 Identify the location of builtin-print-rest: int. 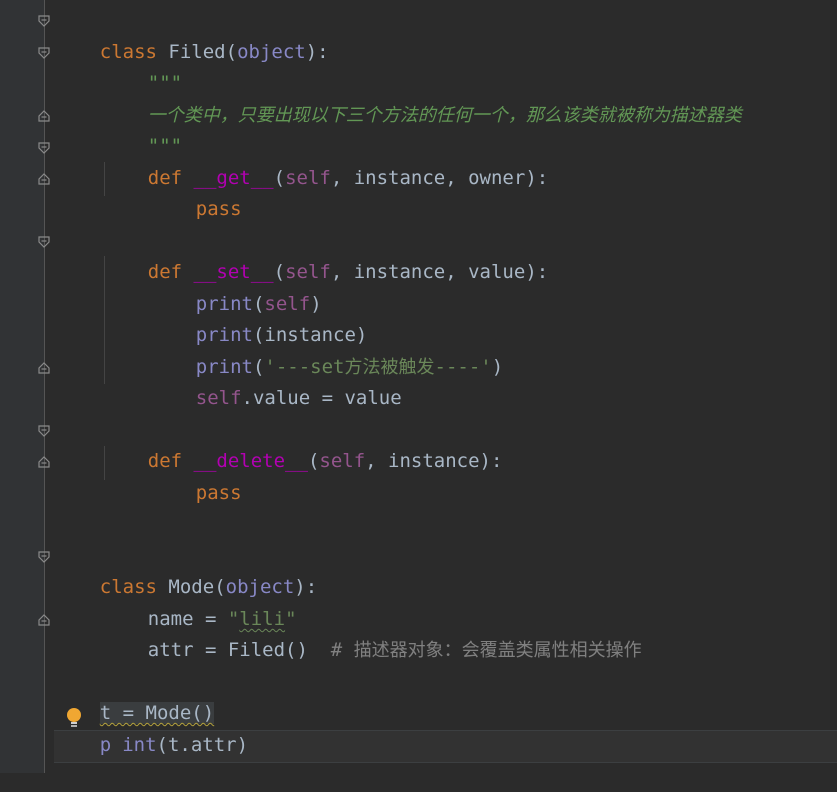
(139, 745).